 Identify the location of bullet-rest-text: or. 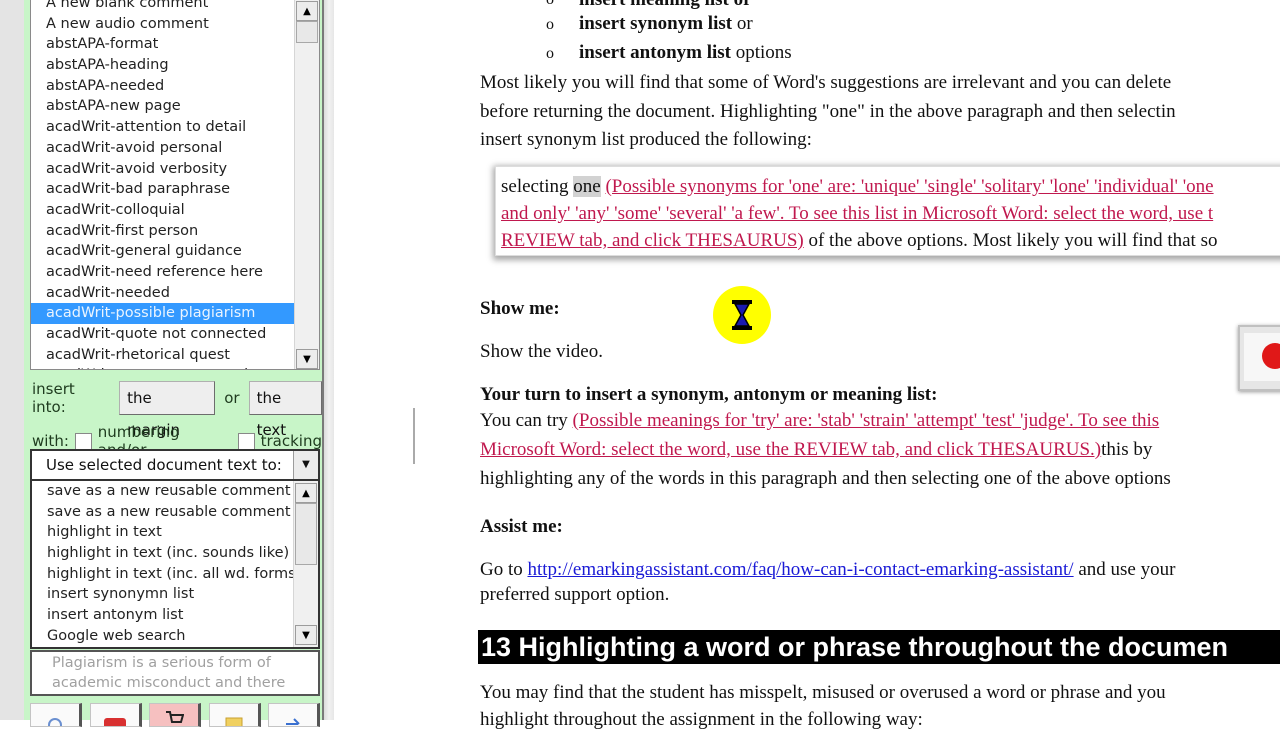
(742, 23).